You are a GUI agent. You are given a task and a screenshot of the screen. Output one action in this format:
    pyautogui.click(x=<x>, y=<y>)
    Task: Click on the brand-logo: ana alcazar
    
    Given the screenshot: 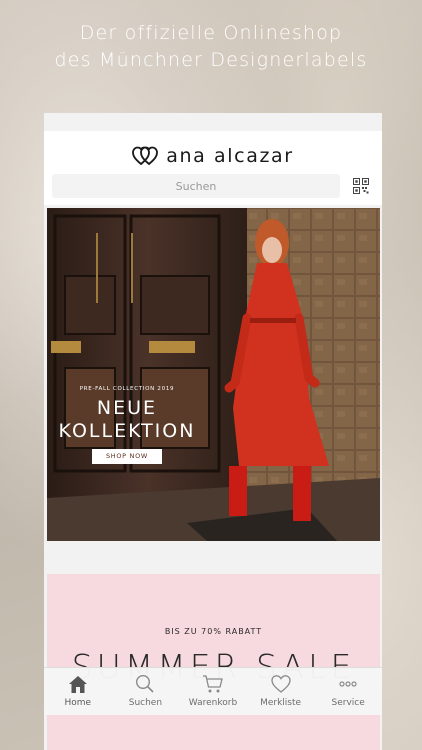 What is the action you would take?
    pyautogui.click(x=212, y=156)
    